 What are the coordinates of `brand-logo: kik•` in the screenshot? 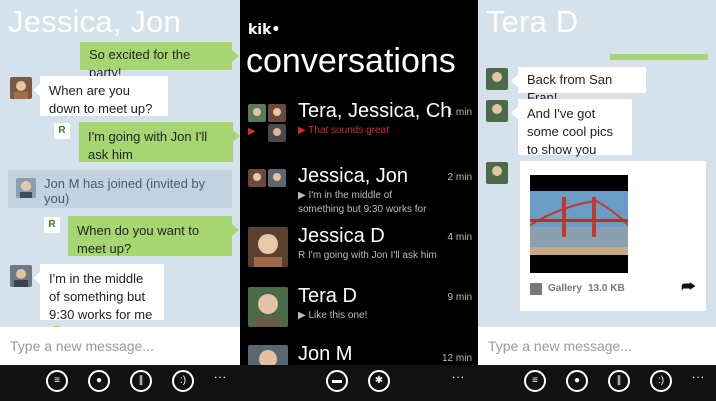 It's located at (264, 30).